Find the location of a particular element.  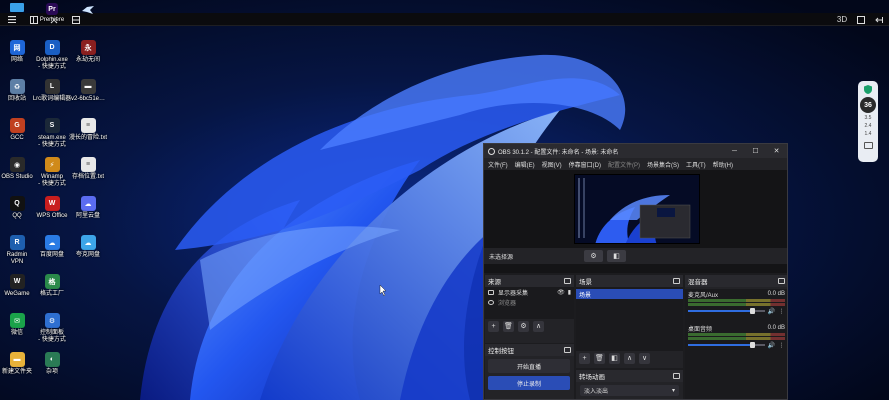

desktop-icon-label: 杂项 is located at coordinates (51, 372).